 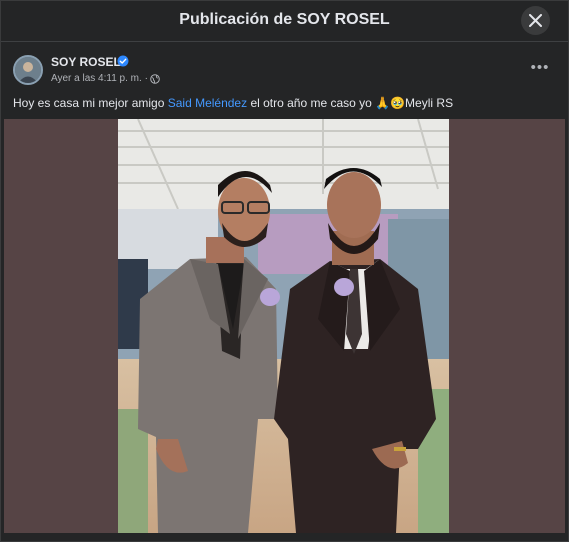 What do you see at coordinates (284, 70) in the screenshot?
I see `post-header: SOY ROSEL Ayer a las 4:11 p. m. · •••` at bounding box center [284, 70].